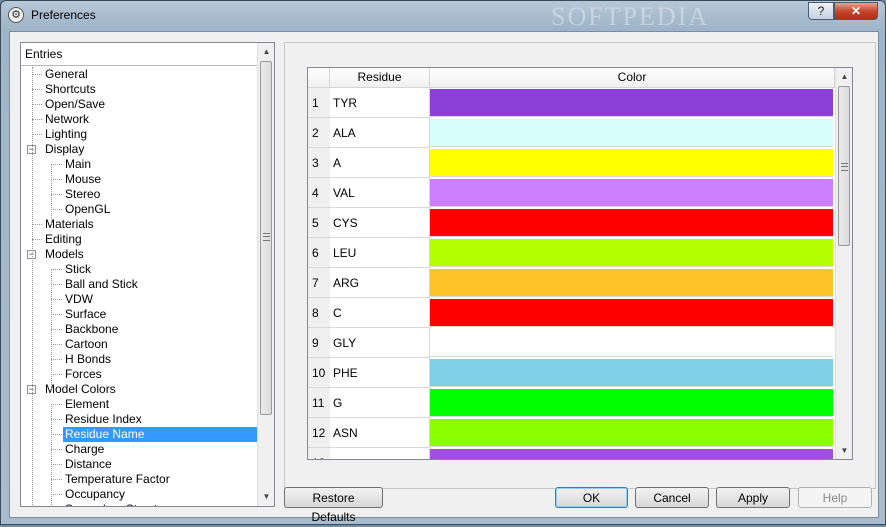  Describe the element at coordinates (139, 104) in the screenshot. I see `tree-item: Open/Save` at that location.